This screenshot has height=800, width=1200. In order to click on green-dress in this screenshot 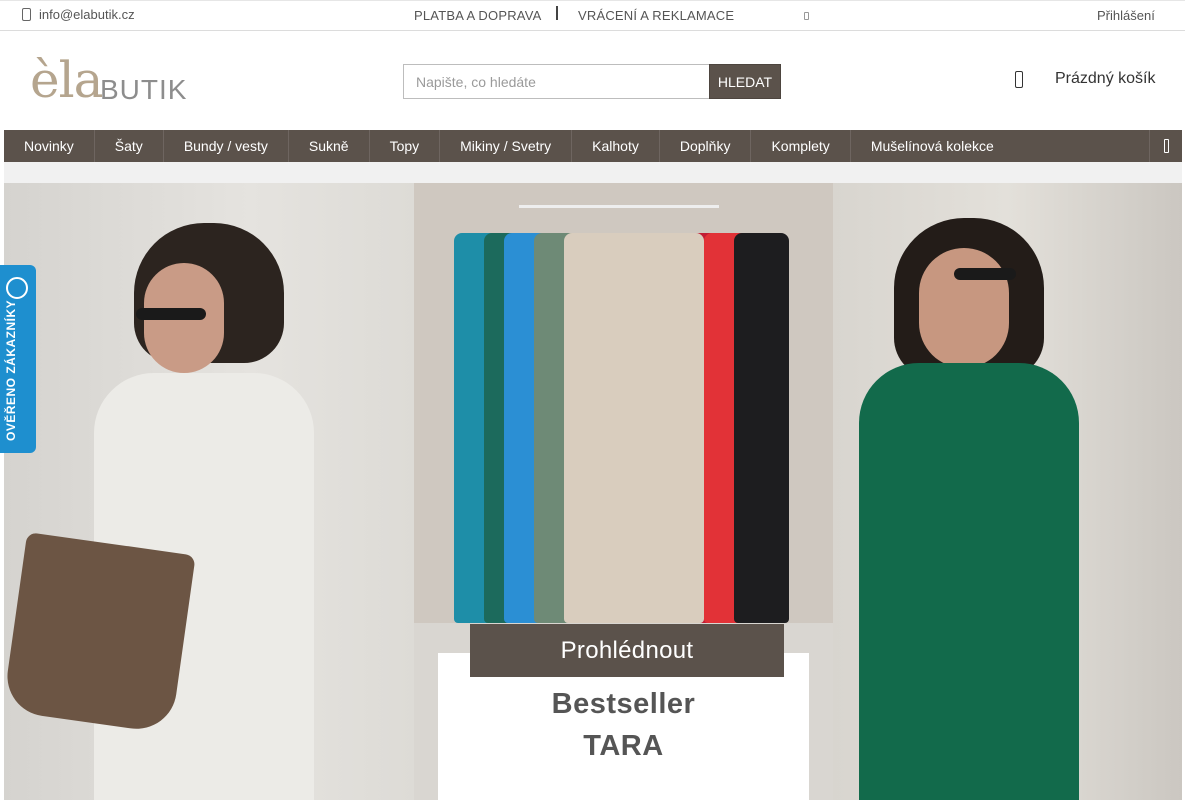, I will do `click(969, 581)`.